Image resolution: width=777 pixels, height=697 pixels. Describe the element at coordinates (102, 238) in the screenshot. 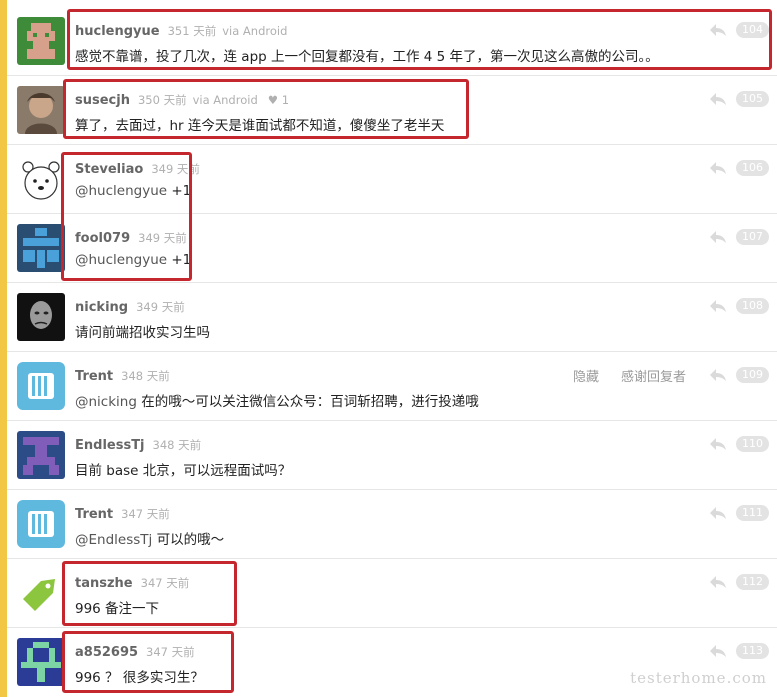

I see `author-name: fool079` at that location.